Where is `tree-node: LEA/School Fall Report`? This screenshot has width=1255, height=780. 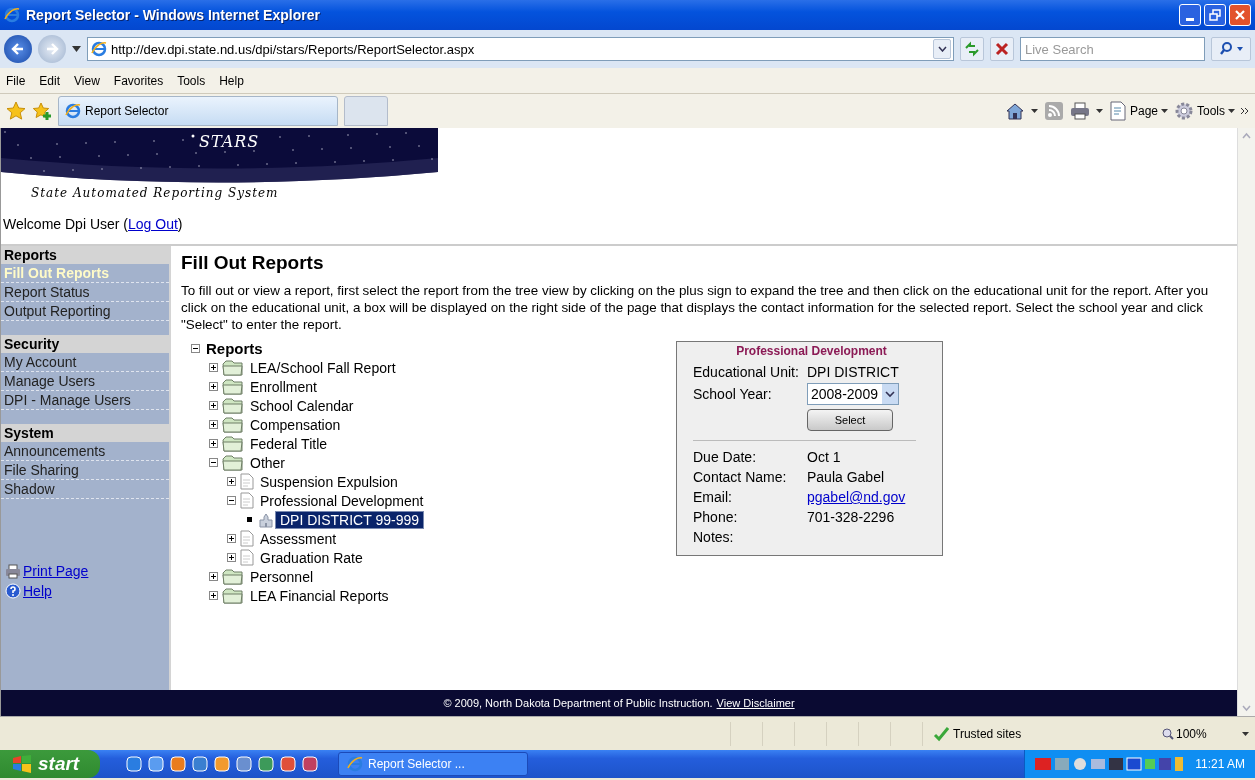 tree-node: LEA/School Fall Report is located at coordinates (323, 367).